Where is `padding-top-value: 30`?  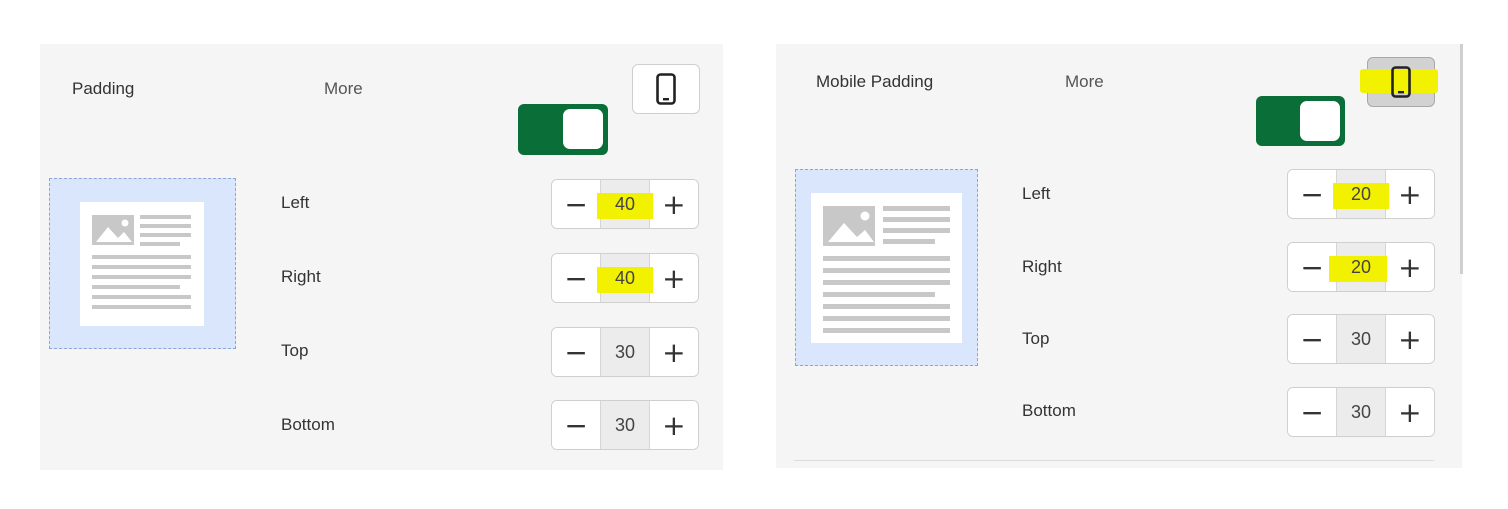
padding-top-value: 30 is located at coordinates (625, 352).